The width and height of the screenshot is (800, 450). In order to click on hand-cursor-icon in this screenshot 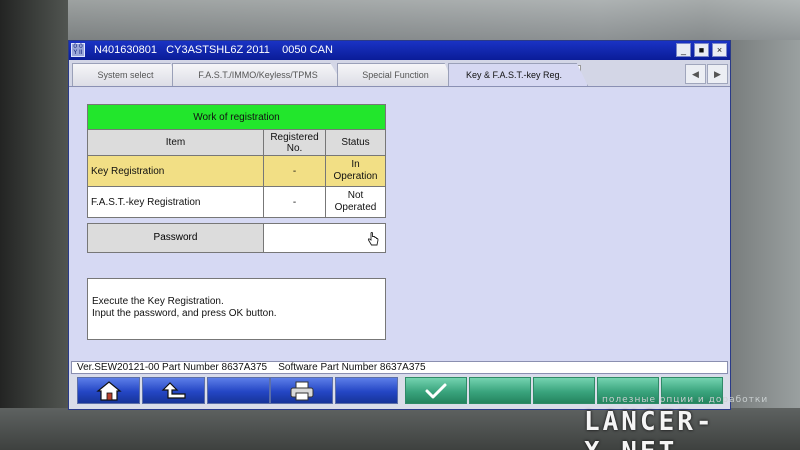, I will do `click(373, 239)`.